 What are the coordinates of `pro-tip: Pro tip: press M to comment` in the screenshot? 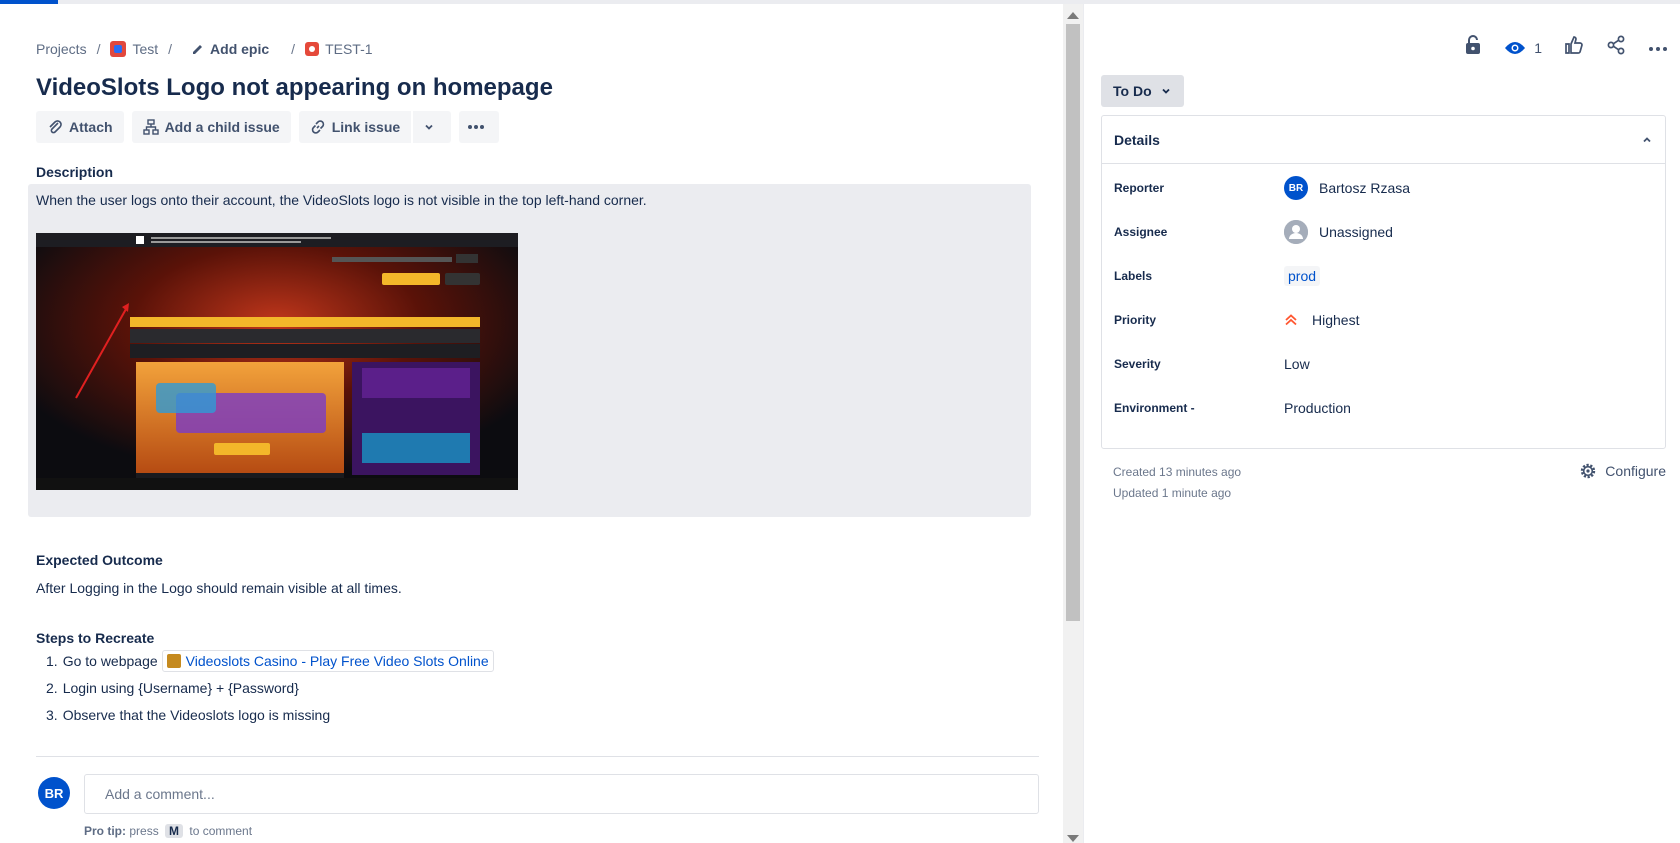 It's located at (168, 831).